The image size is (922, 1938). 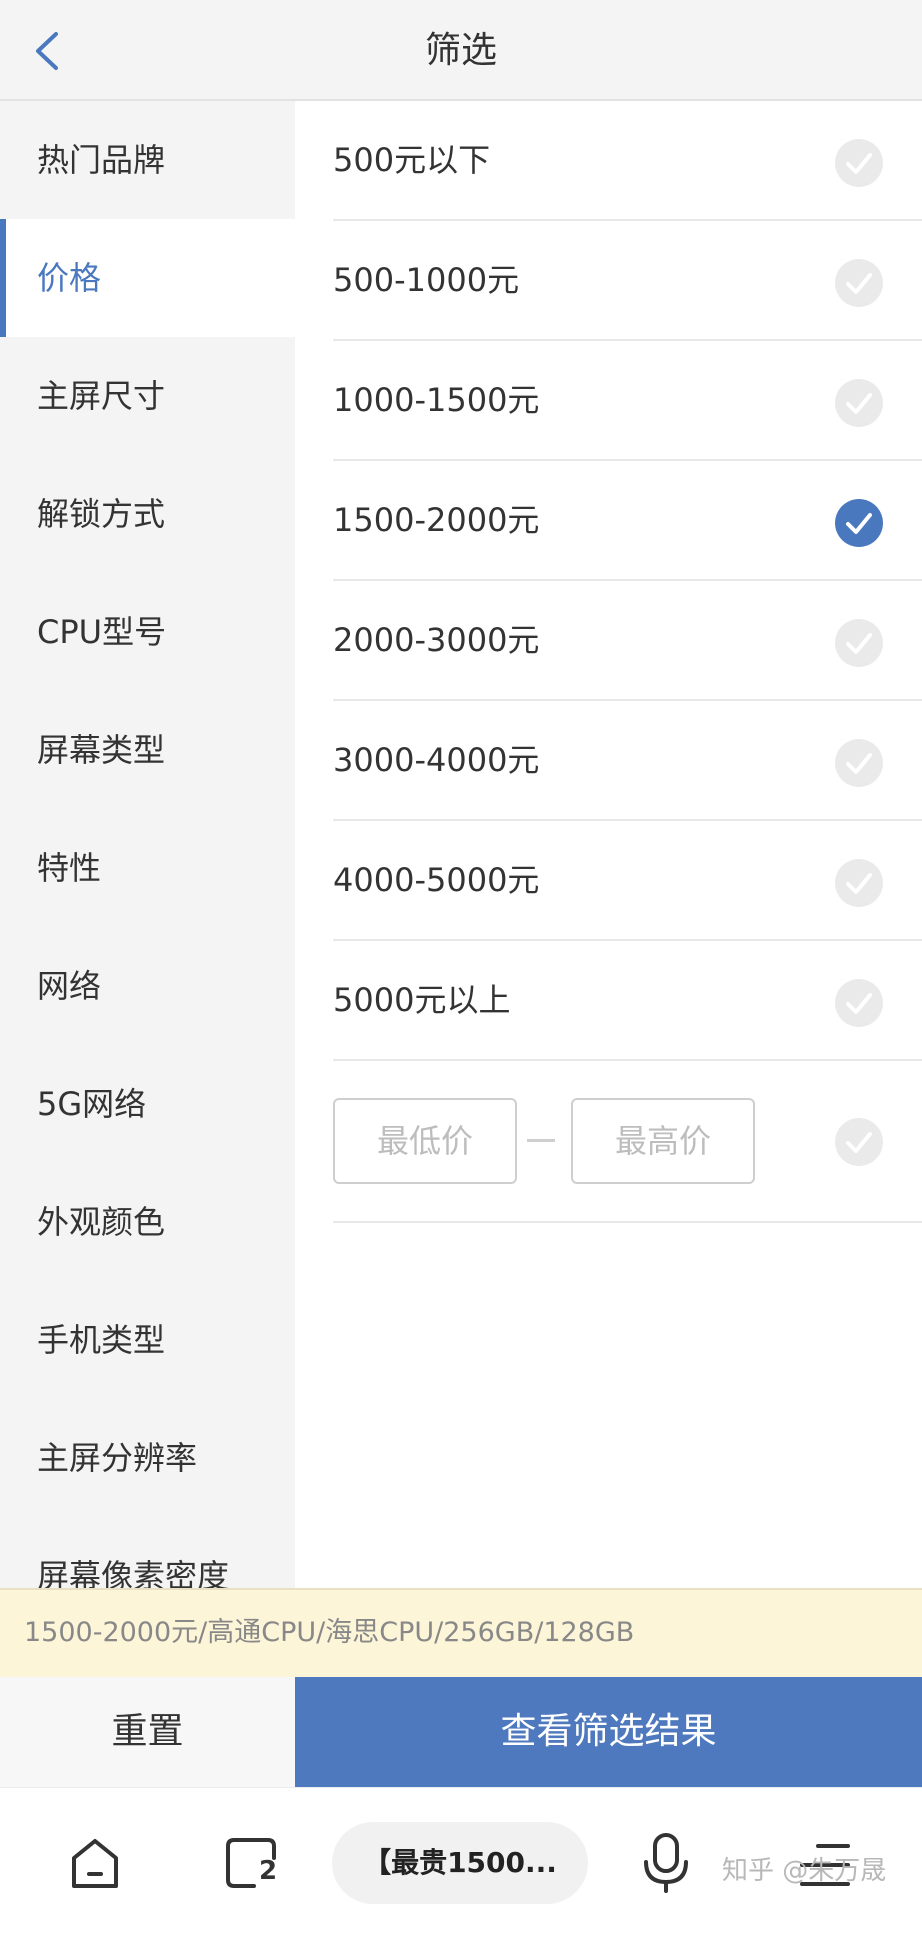 I want to click on tab-count: 2, so click(x=268, y=1871).